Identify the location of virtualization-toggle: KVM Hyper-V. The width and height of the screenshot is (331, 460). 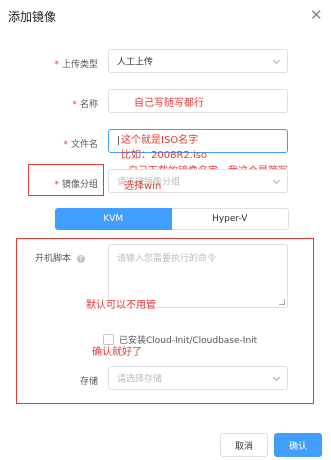
(172, 219).